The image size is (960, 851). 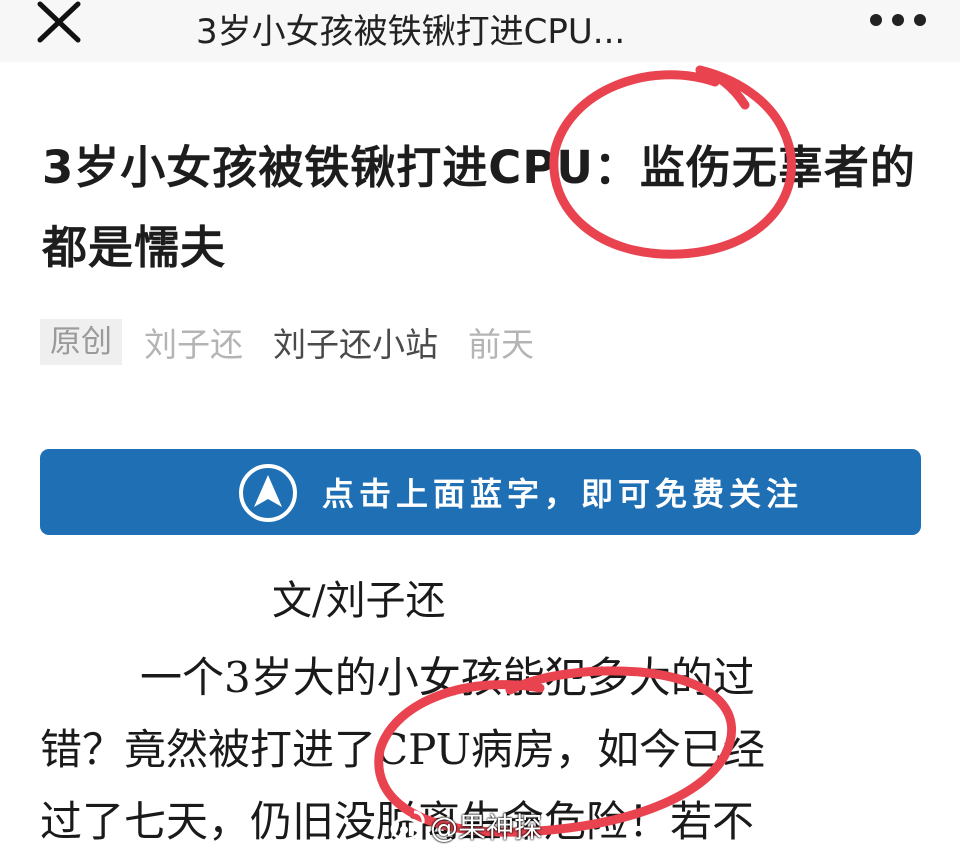 I want to click on original-badge: 原创, so click(x=81, y=342).